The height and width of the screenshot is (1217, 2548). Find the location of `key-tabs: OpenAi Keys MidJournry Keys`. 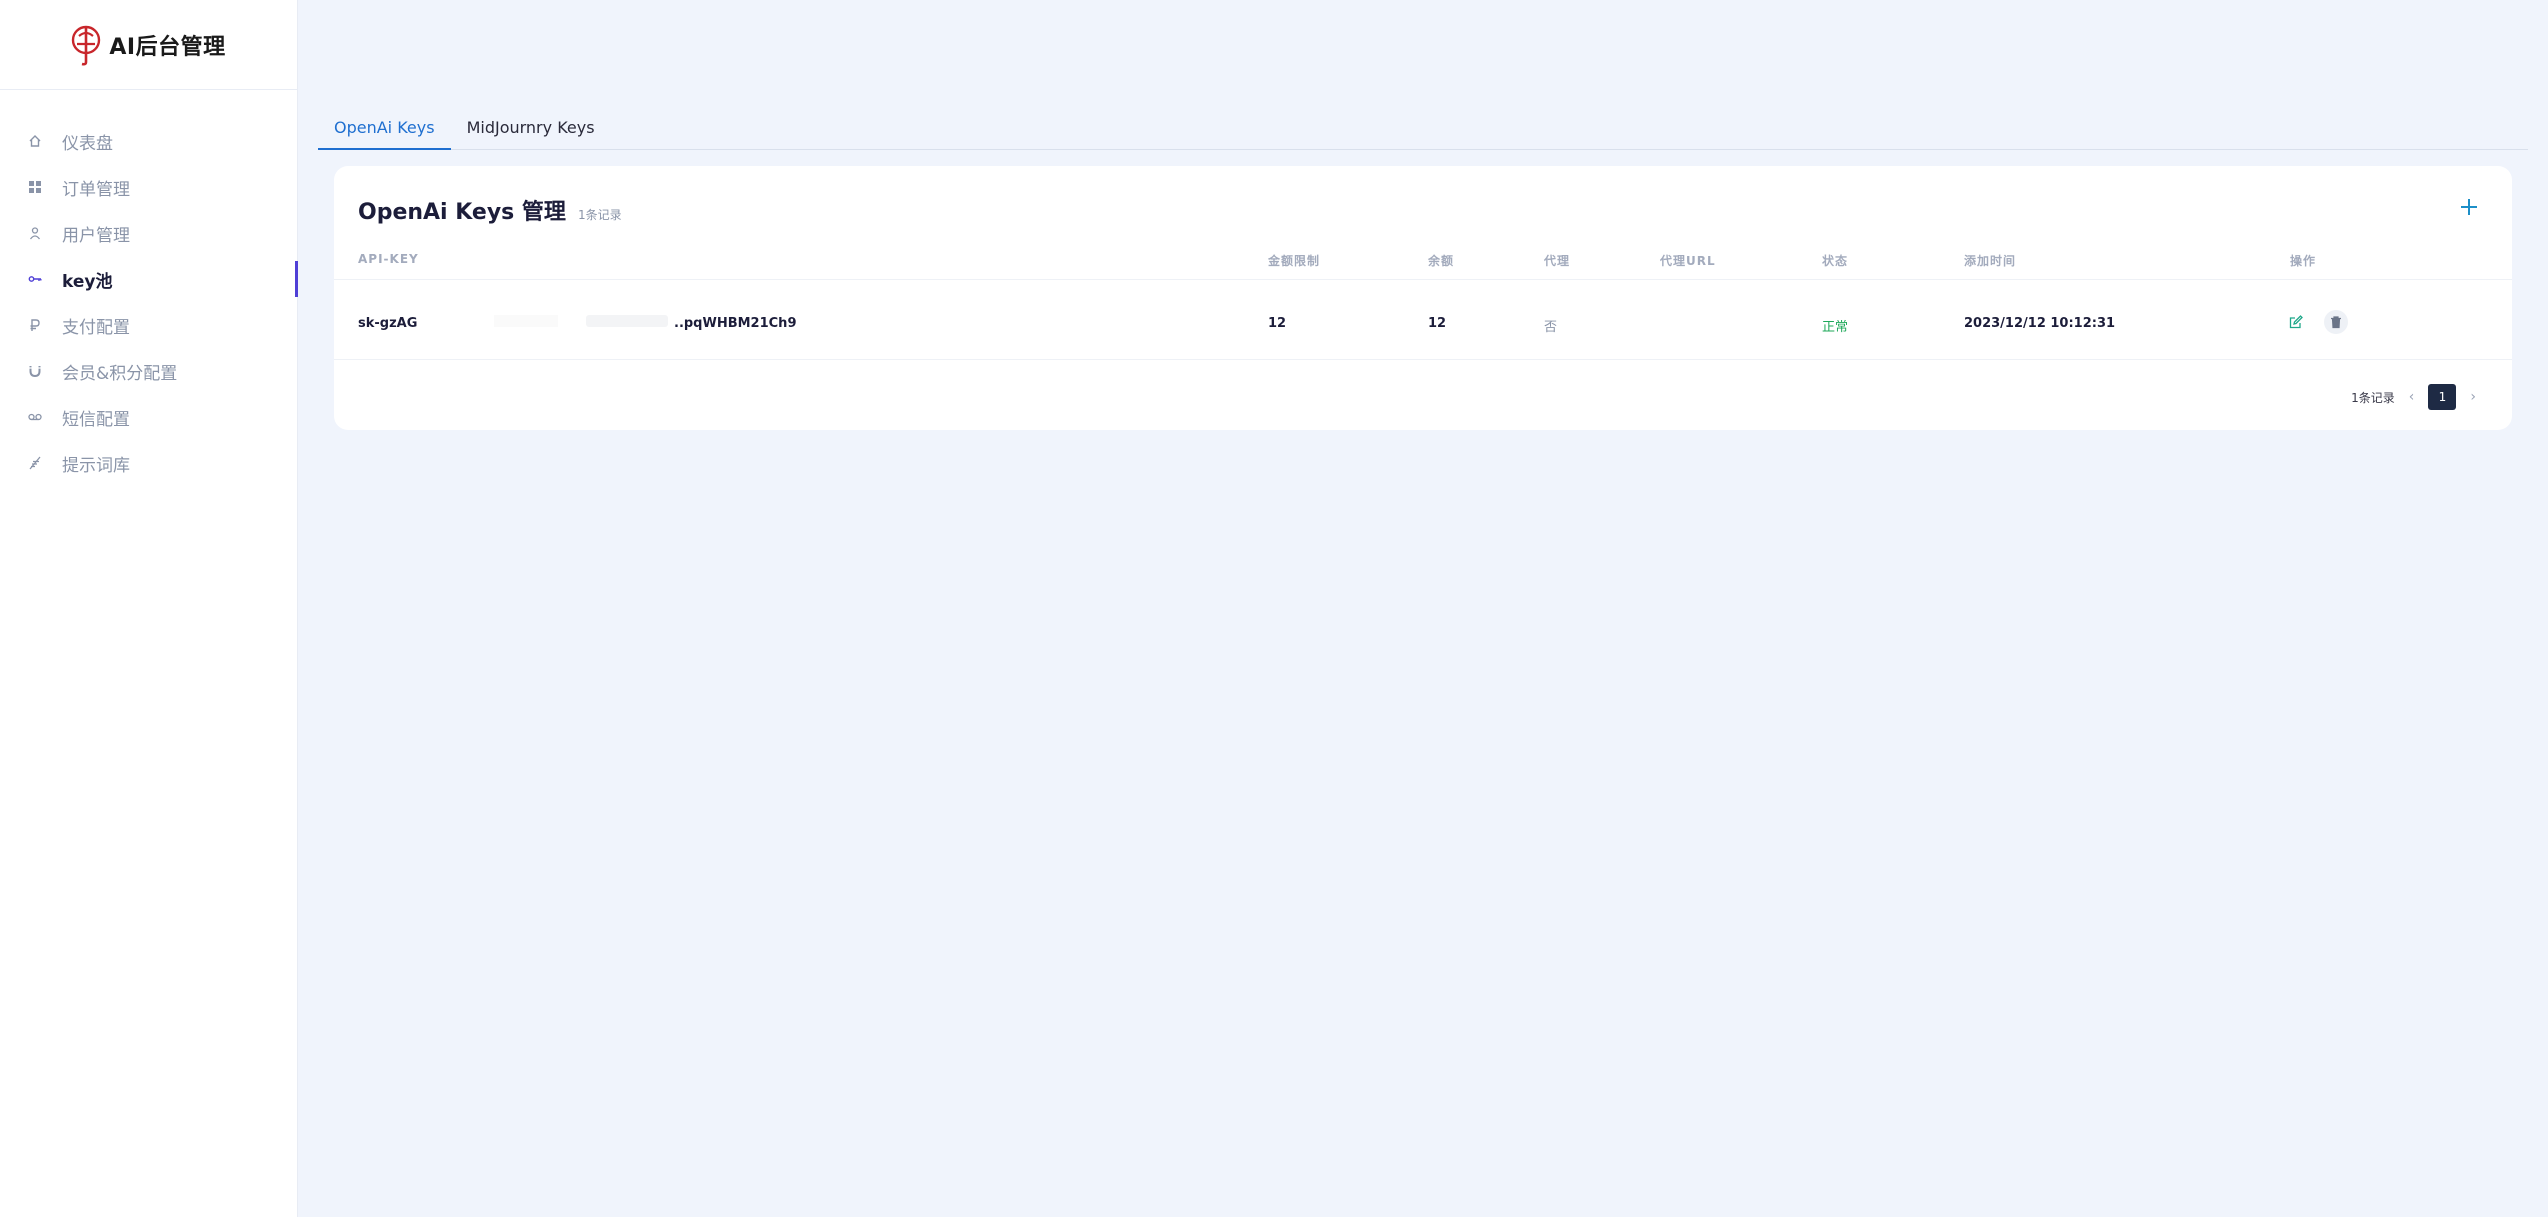

key-tabs: OpenAi Keys MidJournry Keys is located at coordinates (1423, 131).